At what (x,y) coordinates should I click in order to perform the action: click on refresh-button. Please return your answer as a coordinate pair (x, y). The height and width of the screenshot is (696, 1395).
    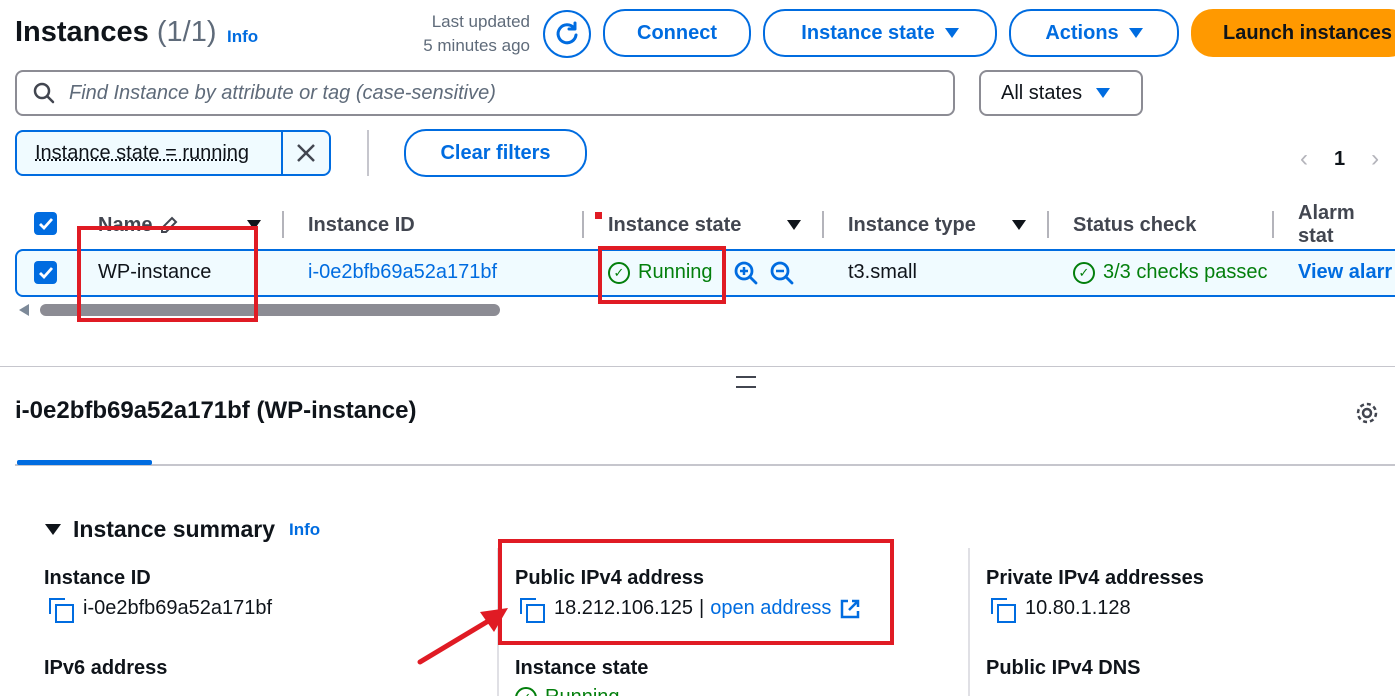
    Looking at the image, I should click on (567, 34).